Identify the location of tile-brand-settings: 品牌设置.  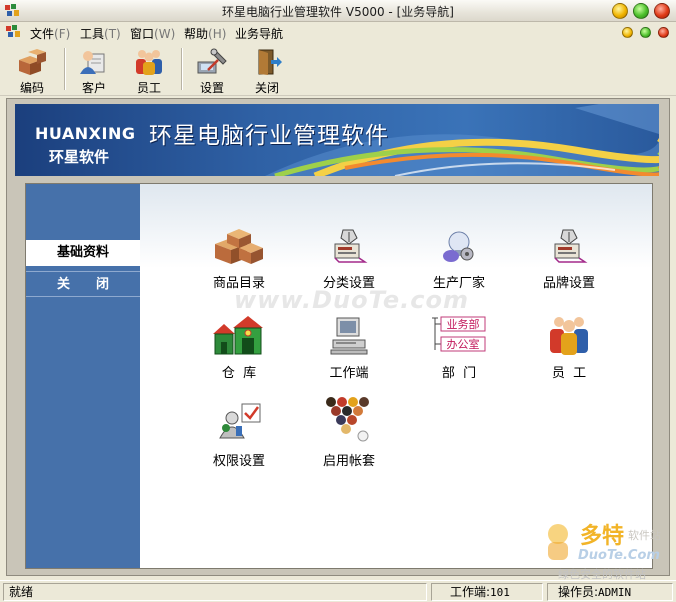
(569, 258).